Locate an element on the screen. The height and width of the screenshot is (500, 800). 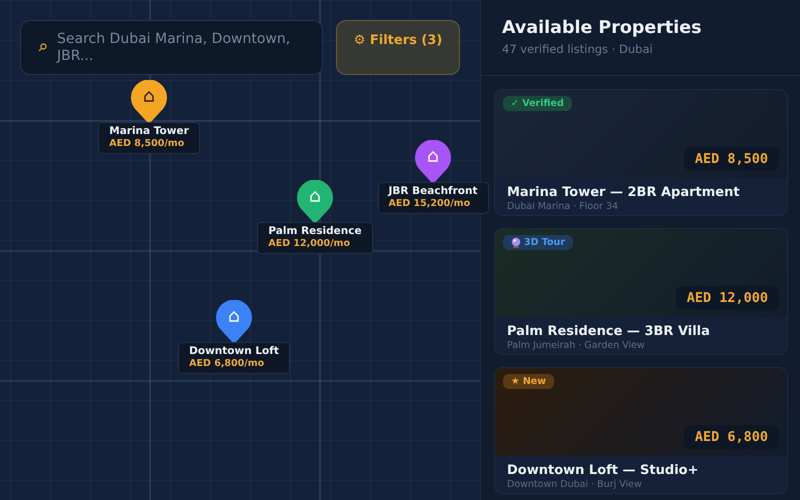
property-name: JBR Beachfront is located at coordinates (433, 191).